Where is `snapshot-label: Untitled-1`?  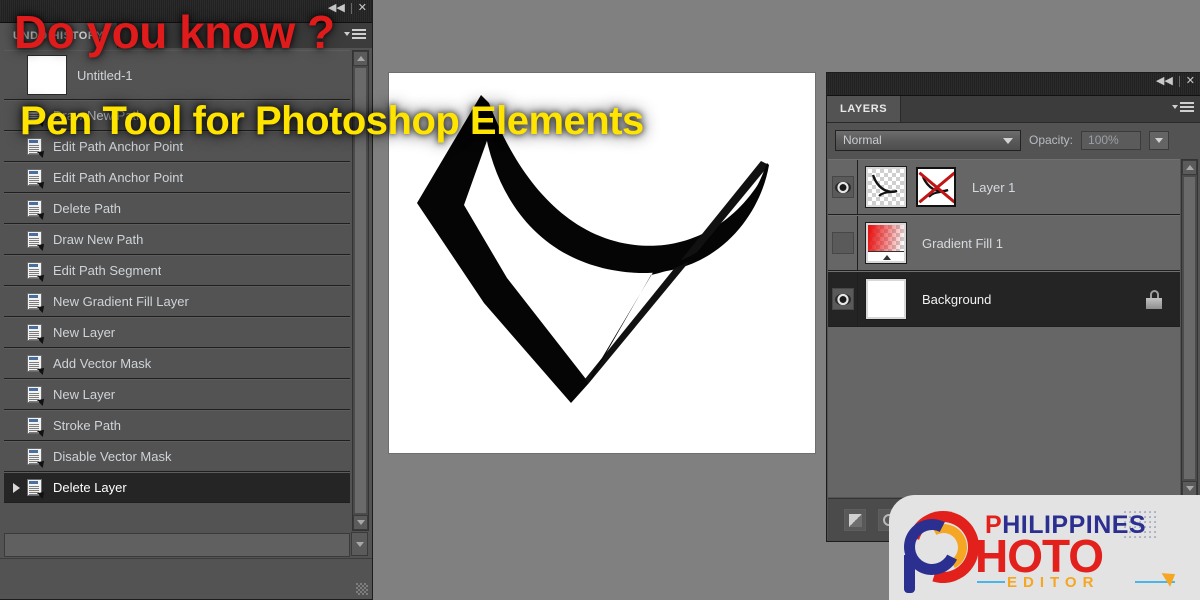 snapshot-label: Untitled-1 is located at coordinates (105, 75).